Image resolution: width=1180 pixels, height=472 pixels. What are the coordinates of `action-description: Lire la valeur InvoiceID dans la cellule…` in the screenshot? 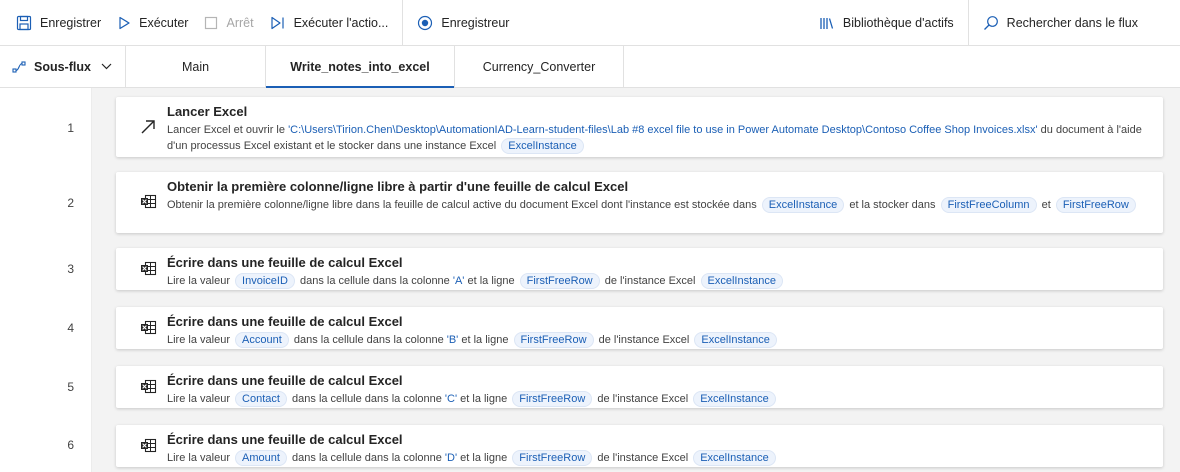 It's located at (656, 281).